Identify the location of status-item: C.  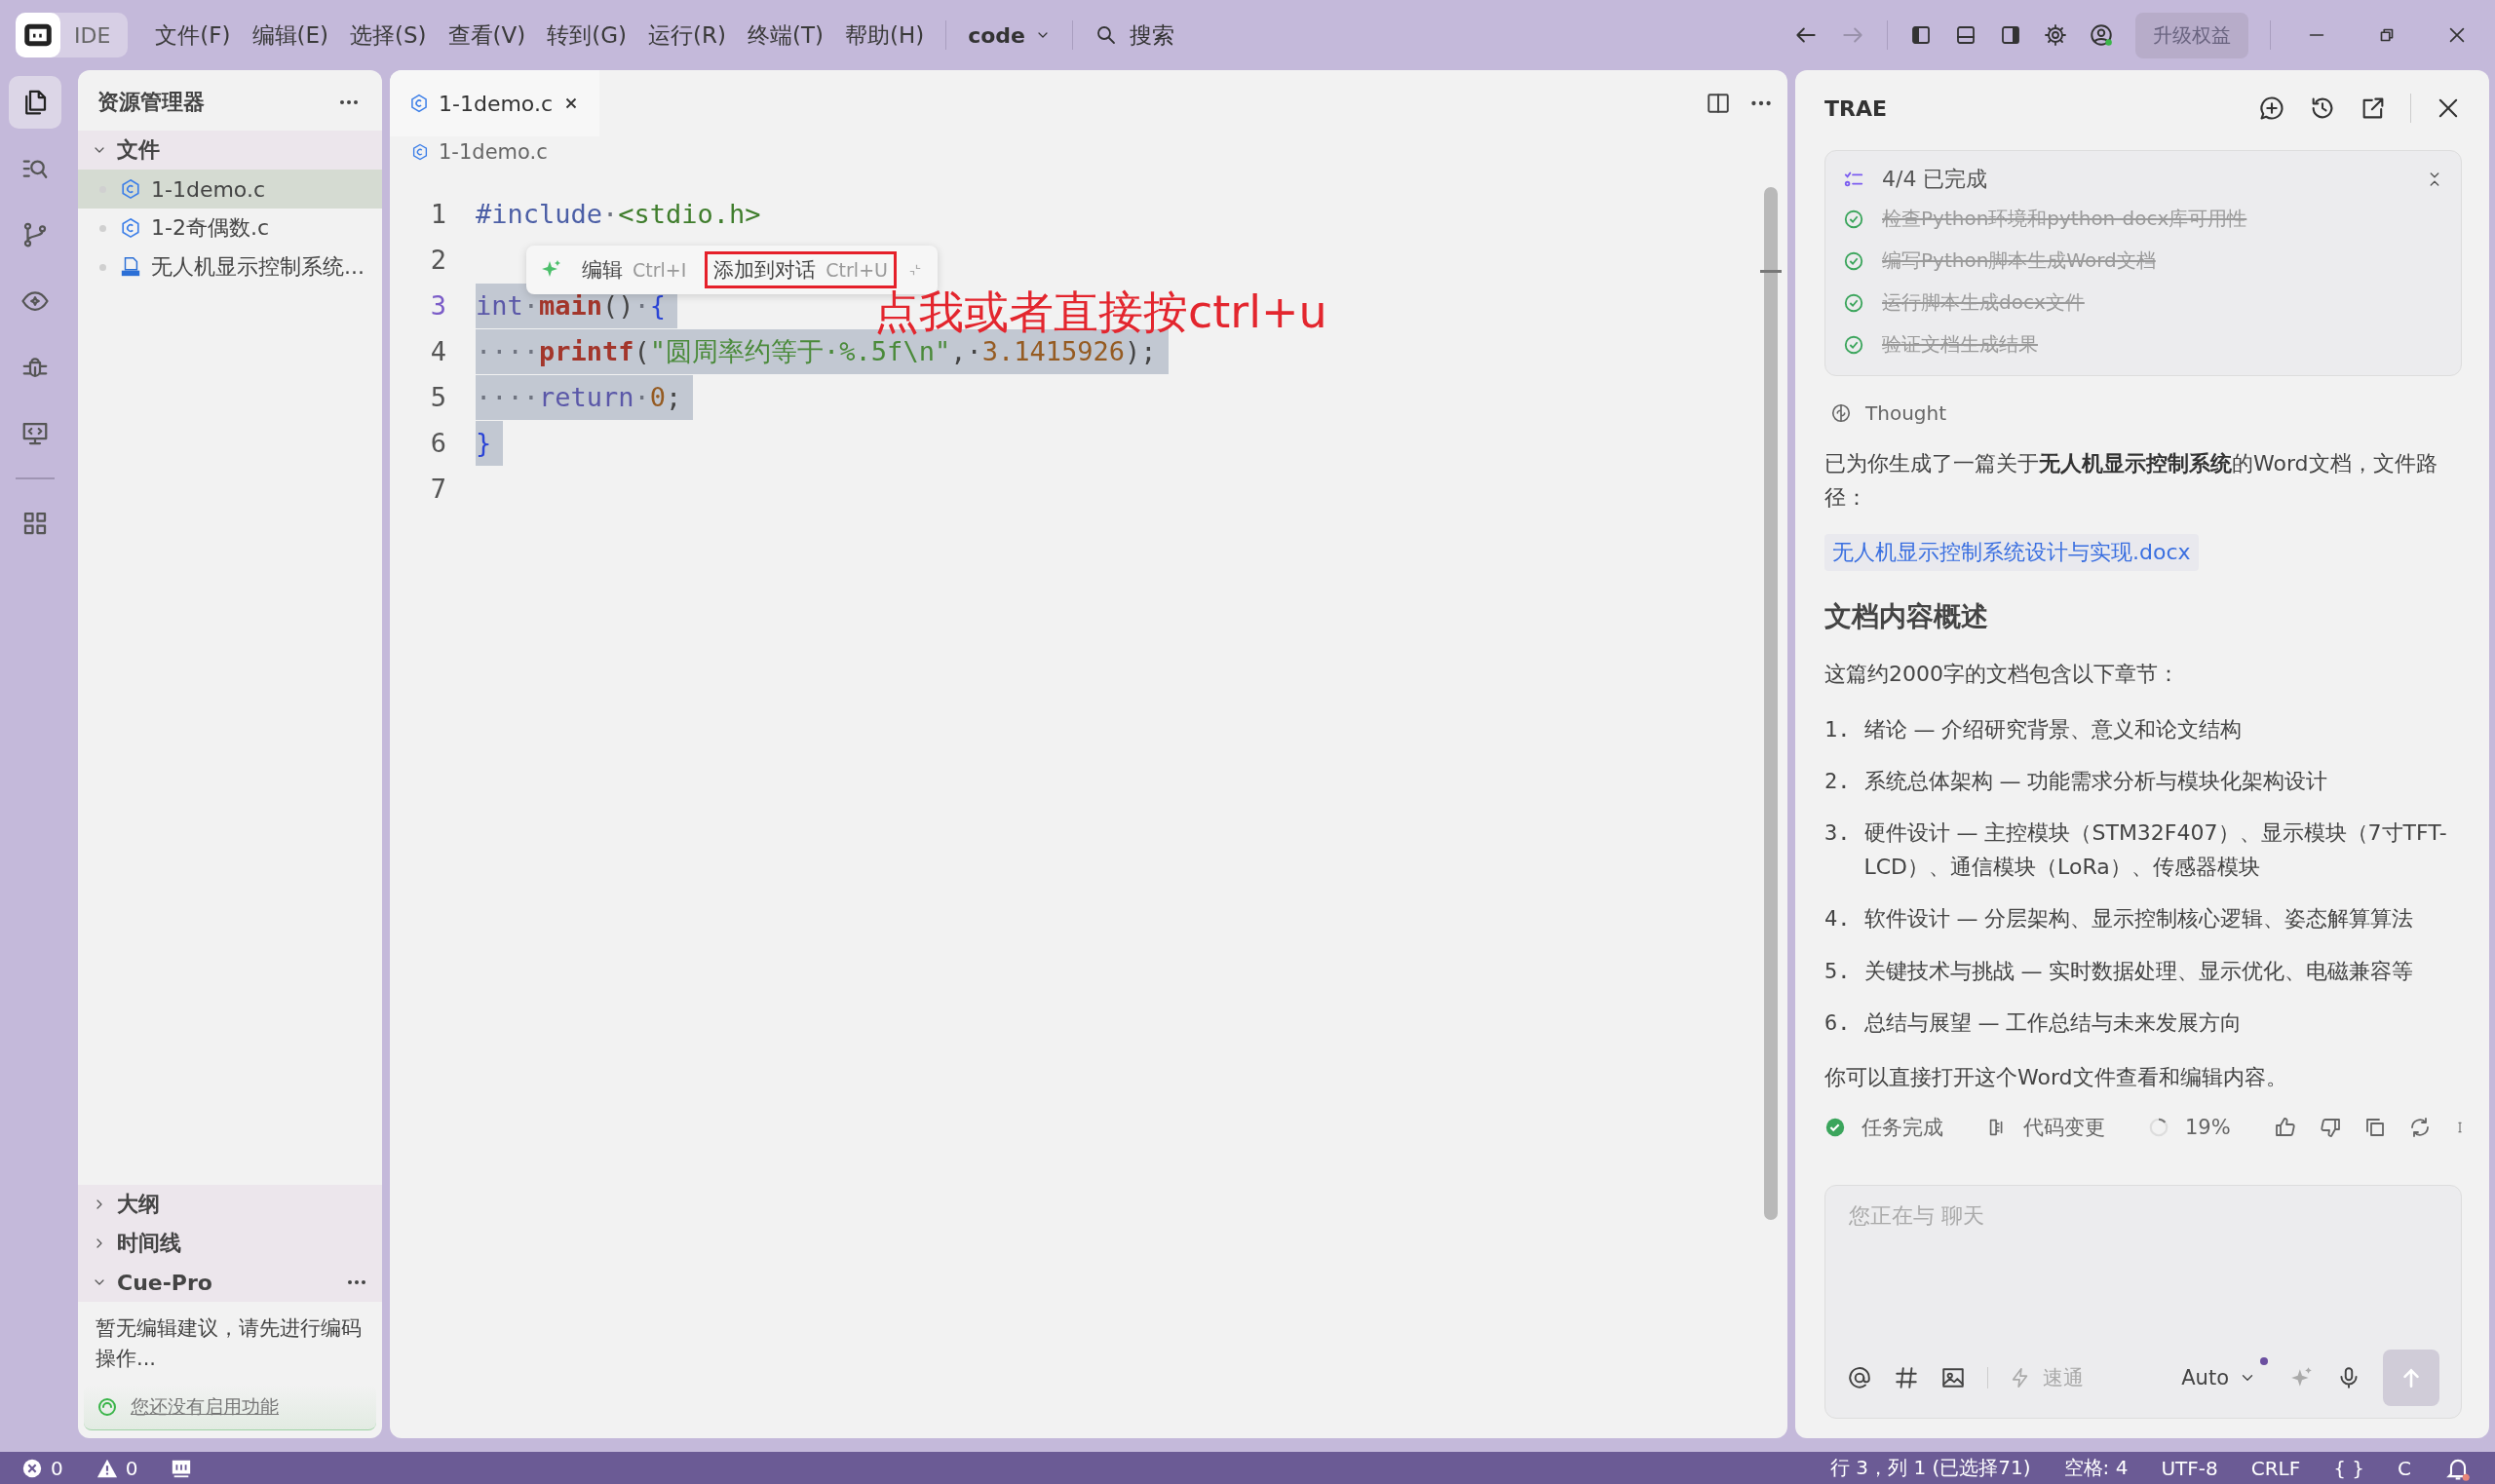
(2404, 1468).